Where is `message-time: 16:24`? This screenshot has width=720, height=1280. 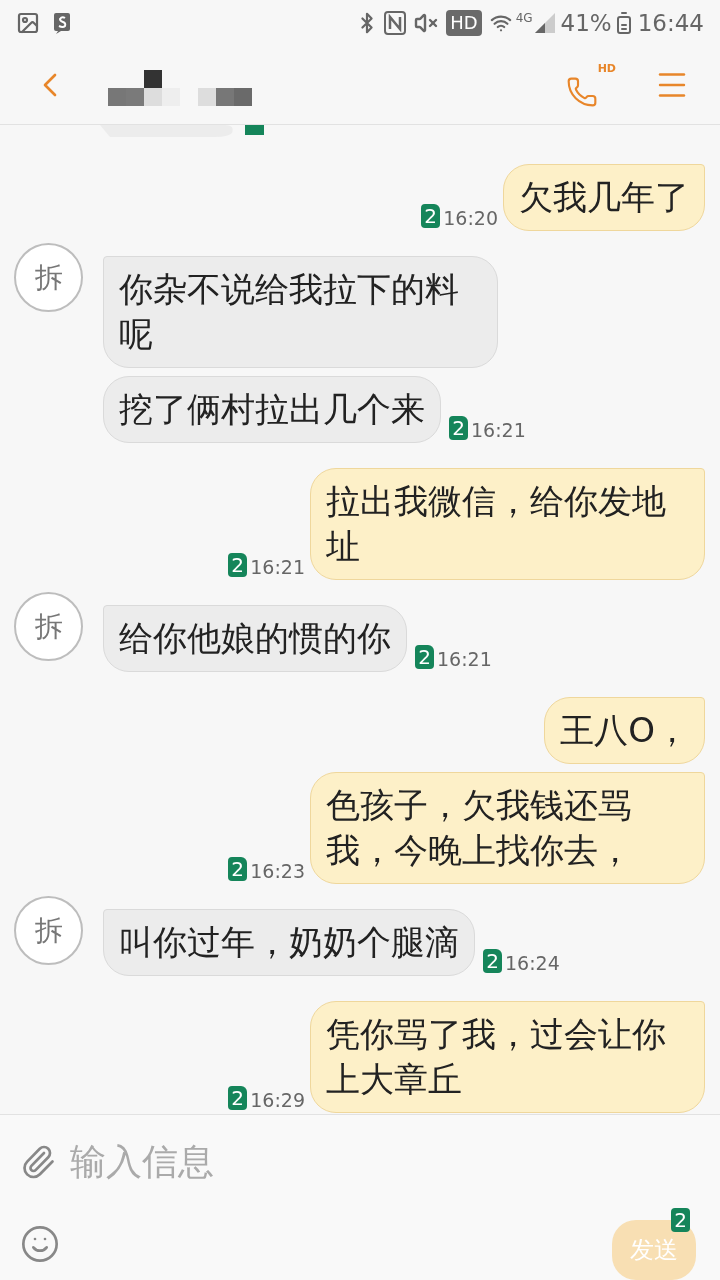 message-time: 16:24 is located at coordinates (532, 963).